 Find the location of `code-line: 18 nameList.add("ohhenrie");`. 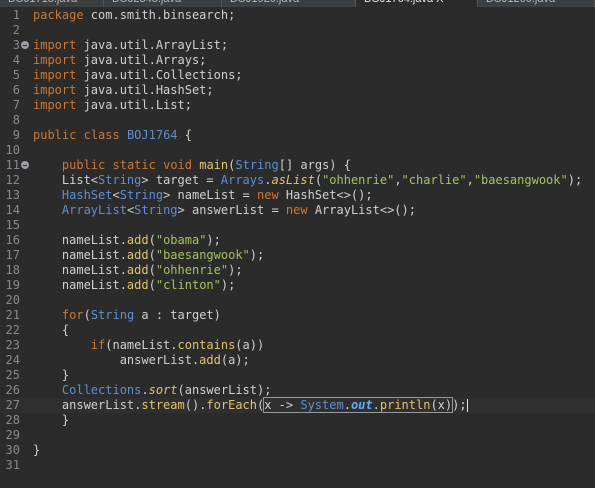

code-line: 18 nameList.add("ohhenrie"); is located at coordinates (297, 270).